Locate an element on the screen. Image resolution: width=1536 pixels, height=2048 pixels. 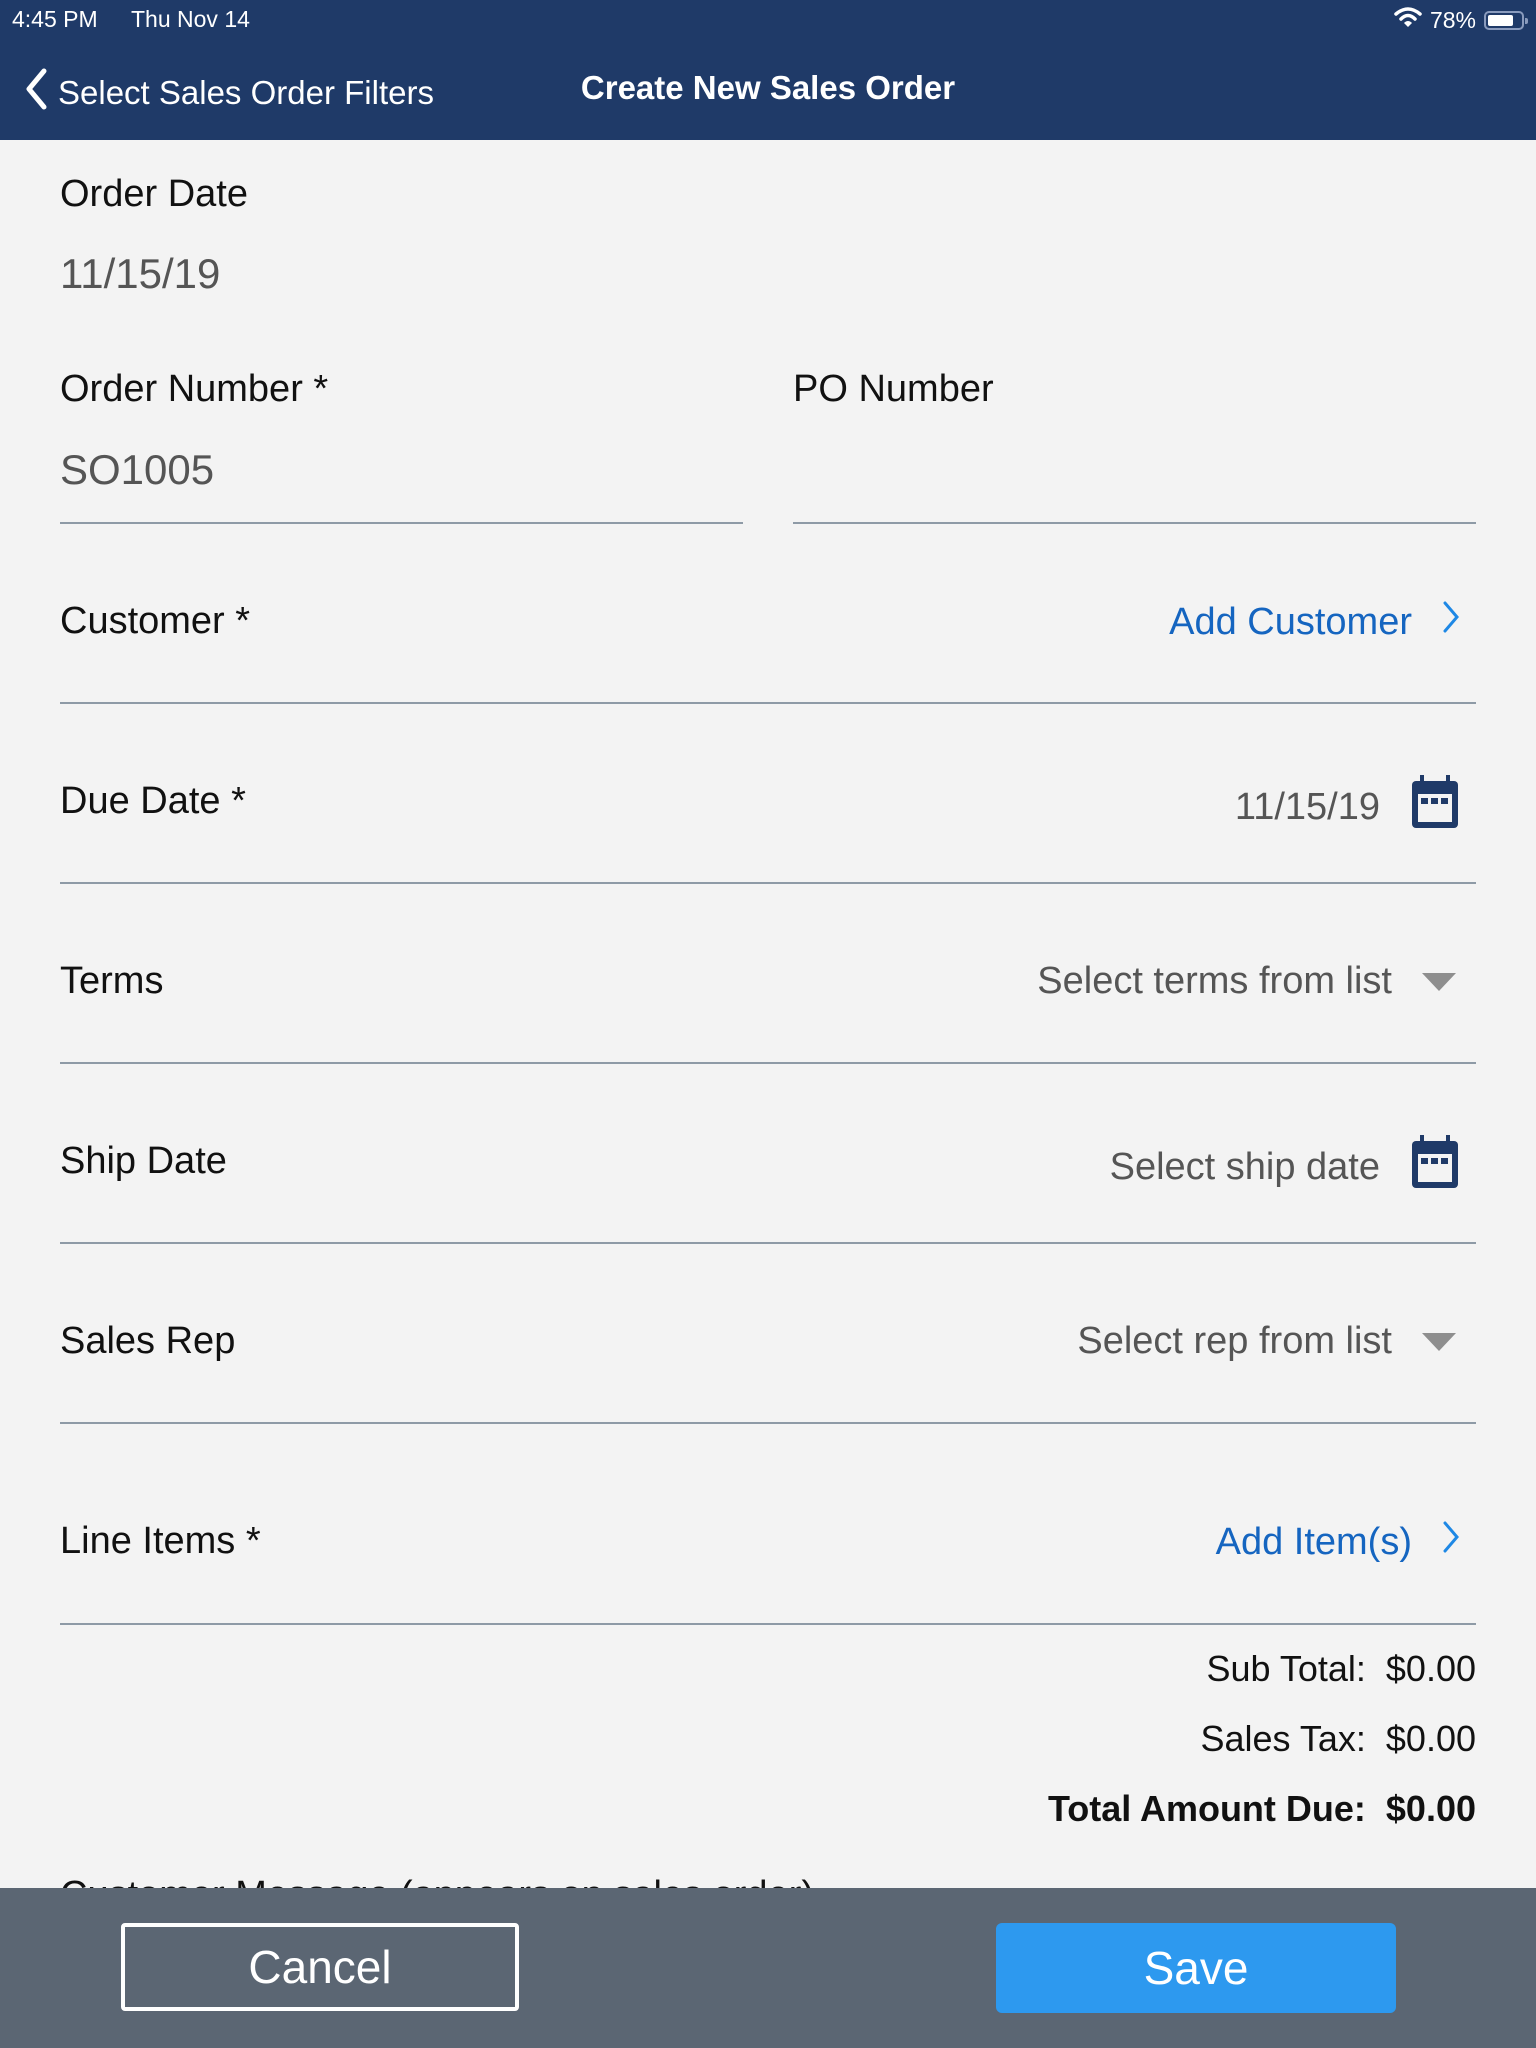
order-number-underline is located at coordinates (401, 523).